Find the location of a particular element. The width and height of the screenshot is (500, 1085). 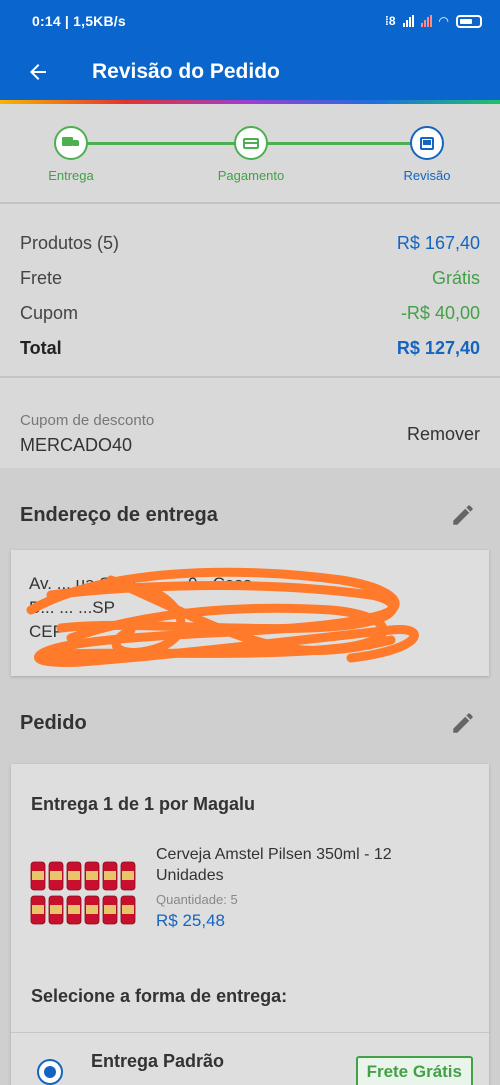

summary-value: -R$ 40,00 is located at coordinates (440, 313).